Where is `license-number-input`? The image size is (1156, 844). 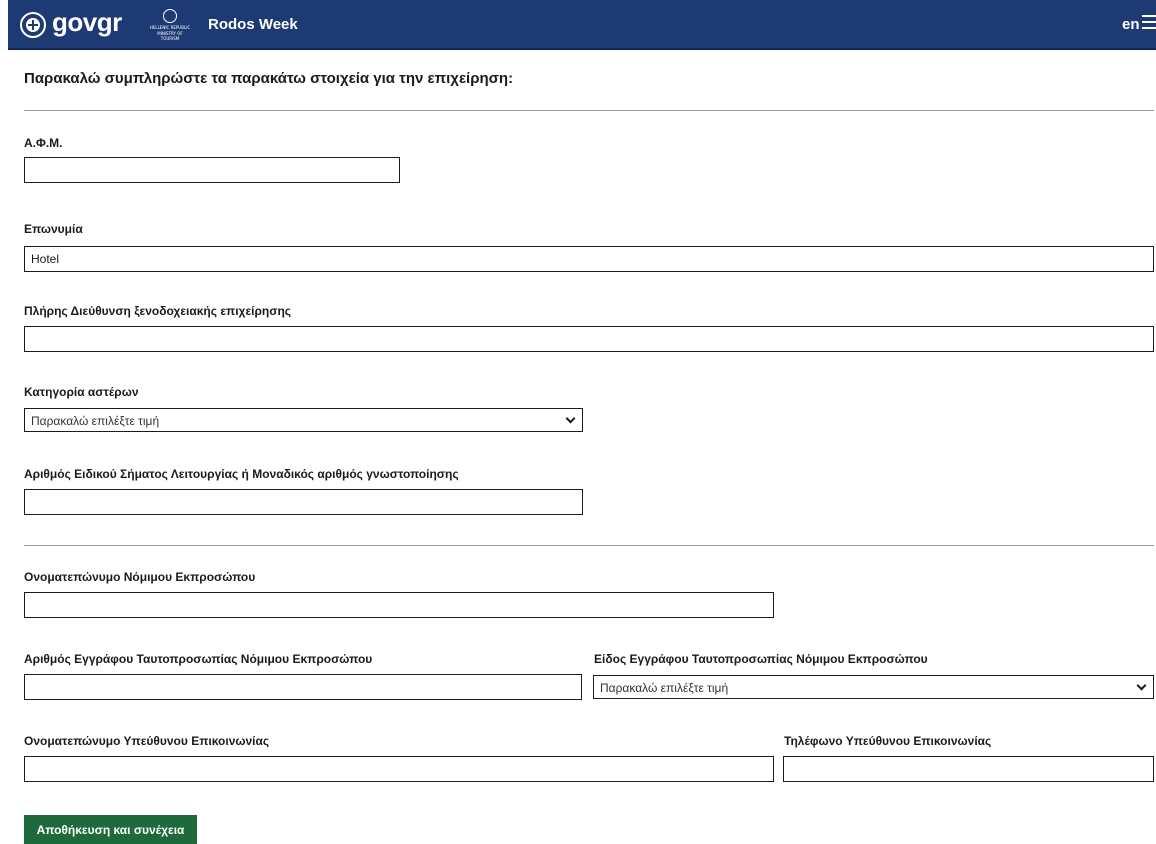
license-number-input is located at coordinates (303, 502).